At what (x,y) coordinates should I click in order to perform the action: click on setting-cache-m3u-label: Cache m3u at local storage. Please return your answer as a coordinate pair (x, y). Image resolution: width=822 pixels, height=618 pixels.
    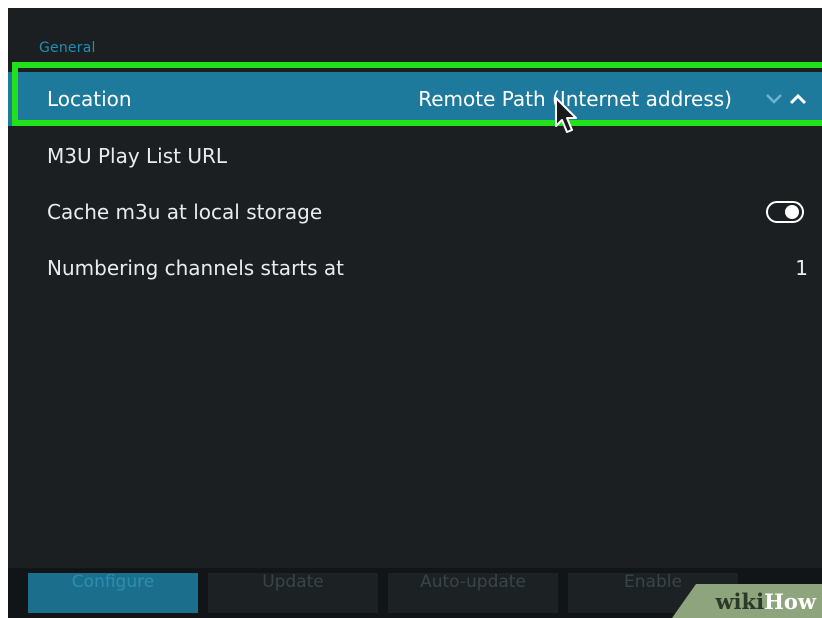
    Looking at the image, I should click on (185, 212).